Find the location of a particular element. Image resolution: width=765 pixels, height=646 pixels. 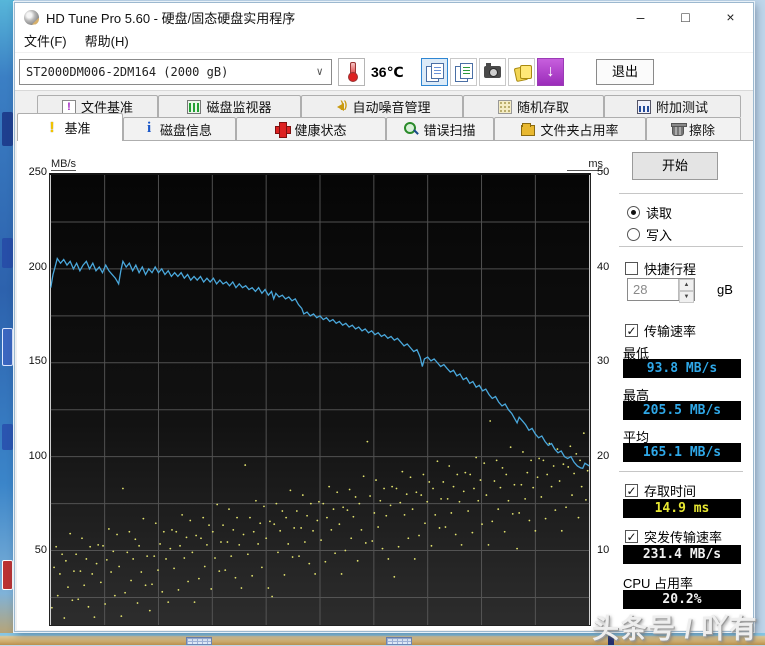

tab-random-access: 随机存取 is located at coordinates (533, 106).